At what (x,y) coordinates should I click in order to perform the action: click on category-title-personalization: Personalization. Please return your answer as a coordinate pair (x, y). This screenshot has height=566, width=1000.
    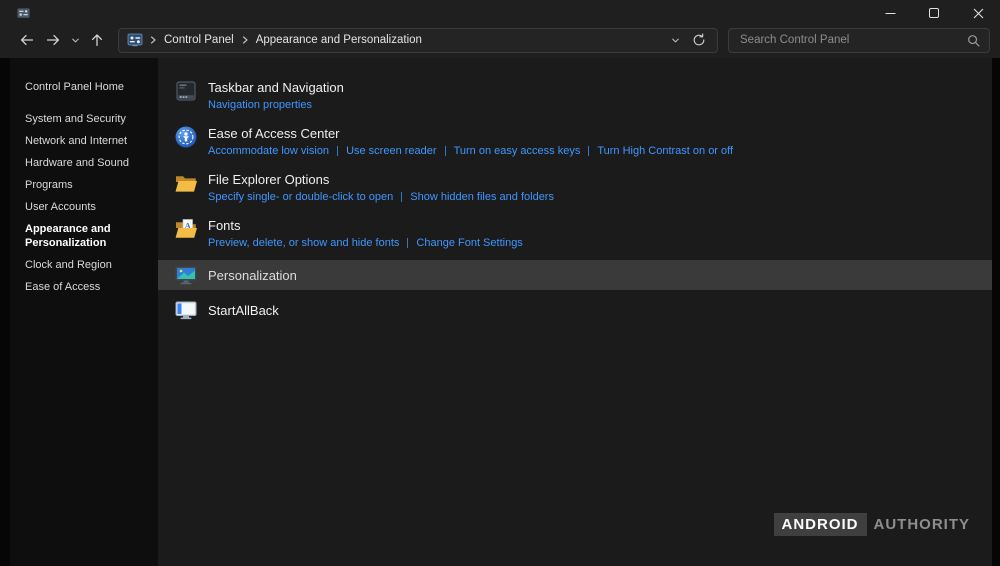
    Looking at the image, I should click on (252, 275).